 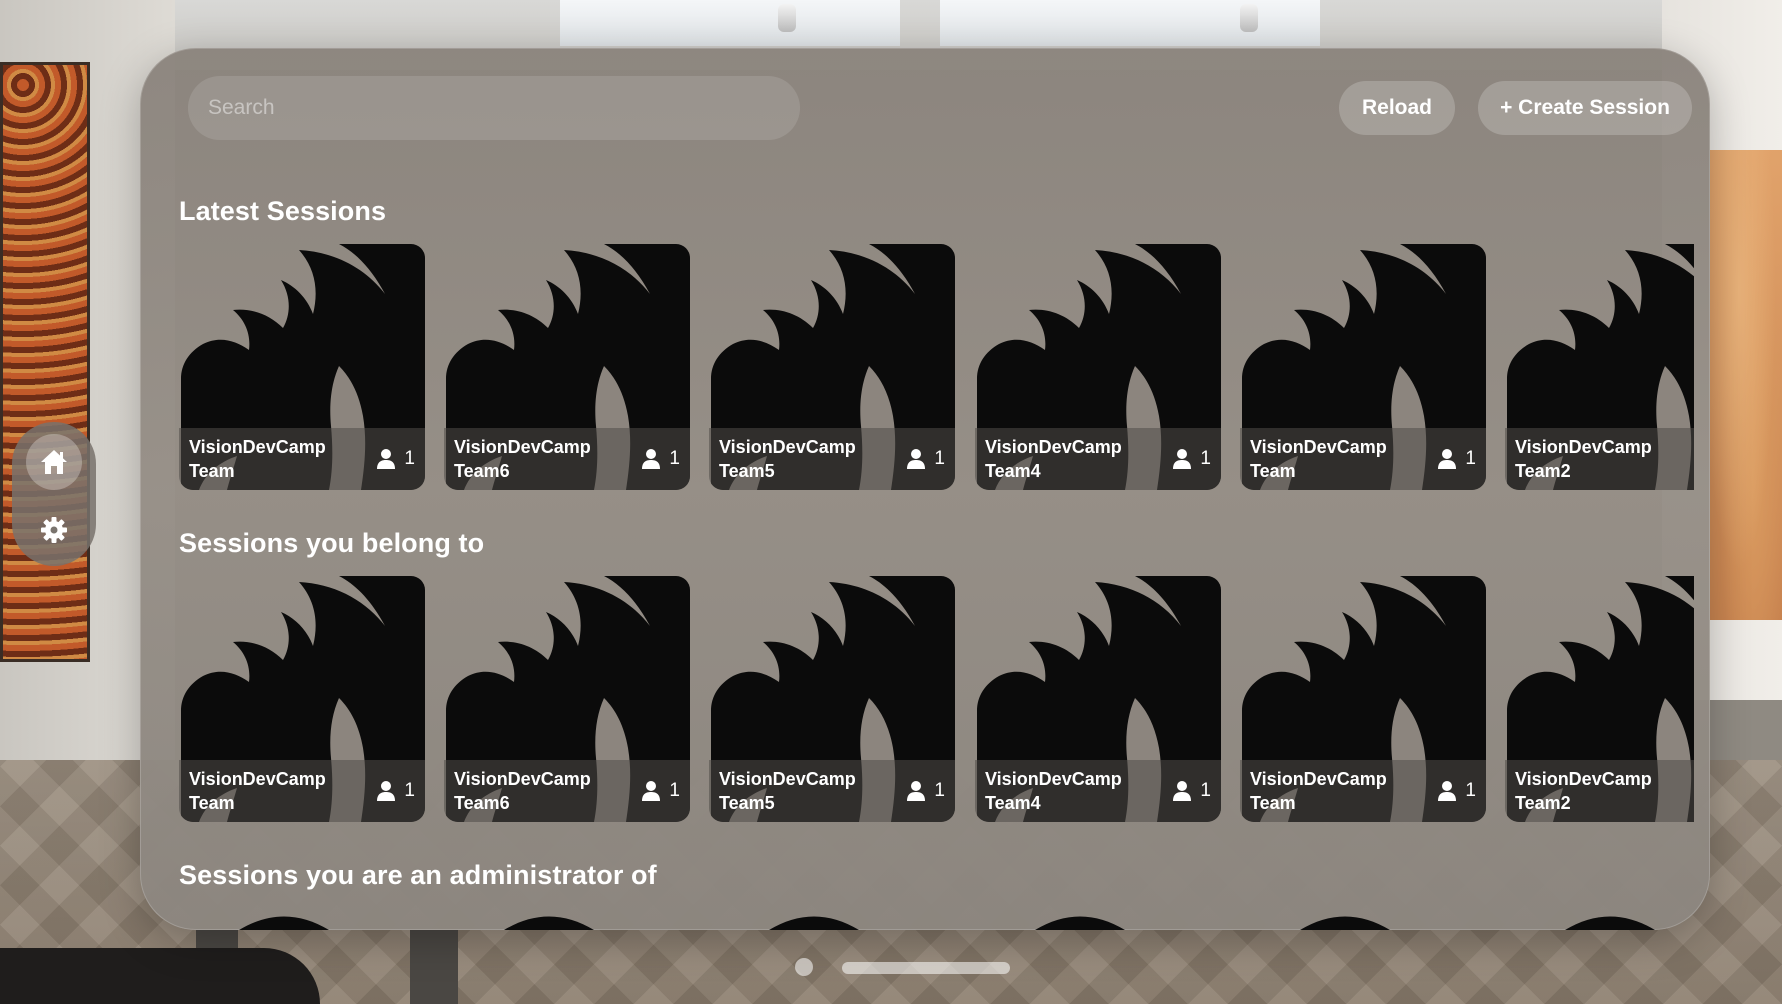 I want to click on home-button, so click(x=54, y=462).